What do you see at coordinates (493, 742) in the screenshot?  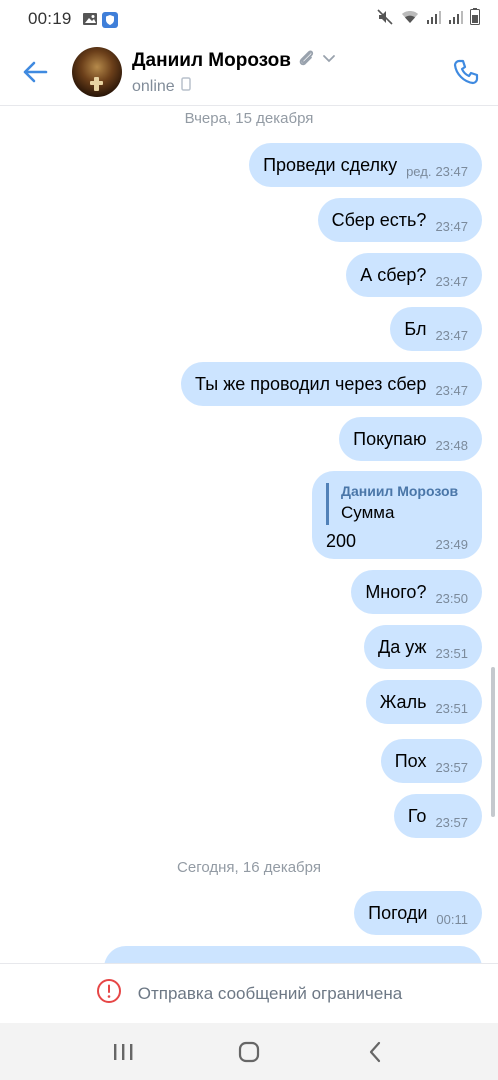 I see `scrollbar` at bounding box center [493, 742].